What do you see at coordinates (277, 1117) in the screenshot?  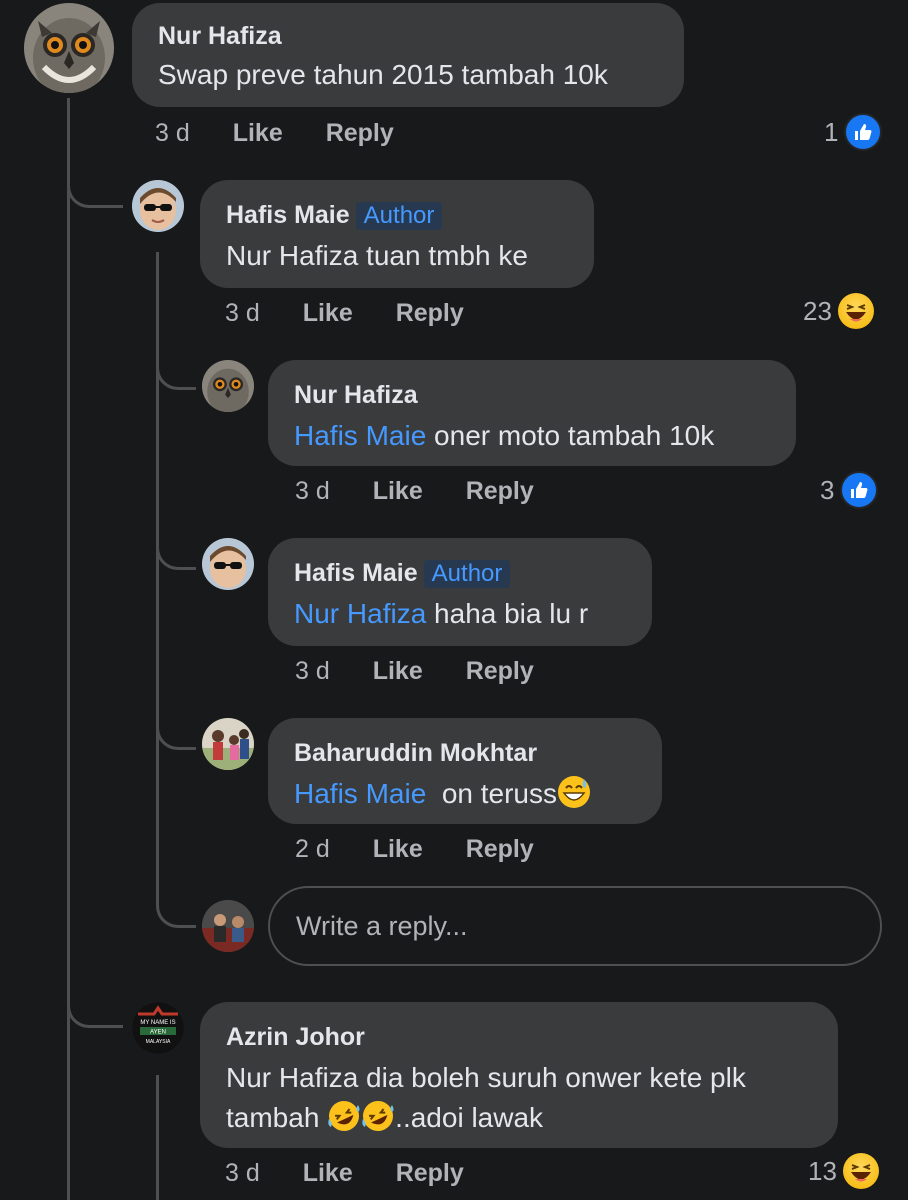 I see `comment-text-body: tambah` at bounding box center [277, 1117].